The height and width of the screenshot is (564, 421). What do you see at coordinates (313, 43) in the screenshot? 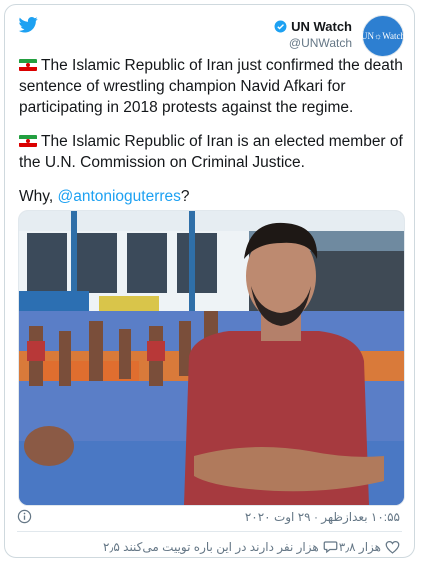
I see `account-handle: @UNWatch` at bounding box center [313, 43].